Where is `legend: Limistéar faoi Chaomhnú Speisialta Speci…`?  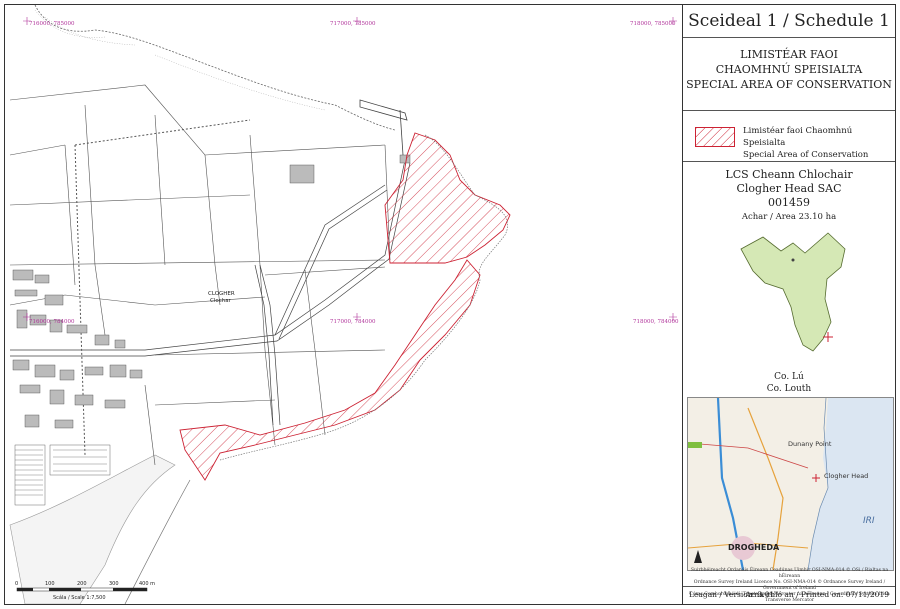 legend: Limistéar faoi Chaomhnú Speisialta Speci… is located at coordinates (791, 141).